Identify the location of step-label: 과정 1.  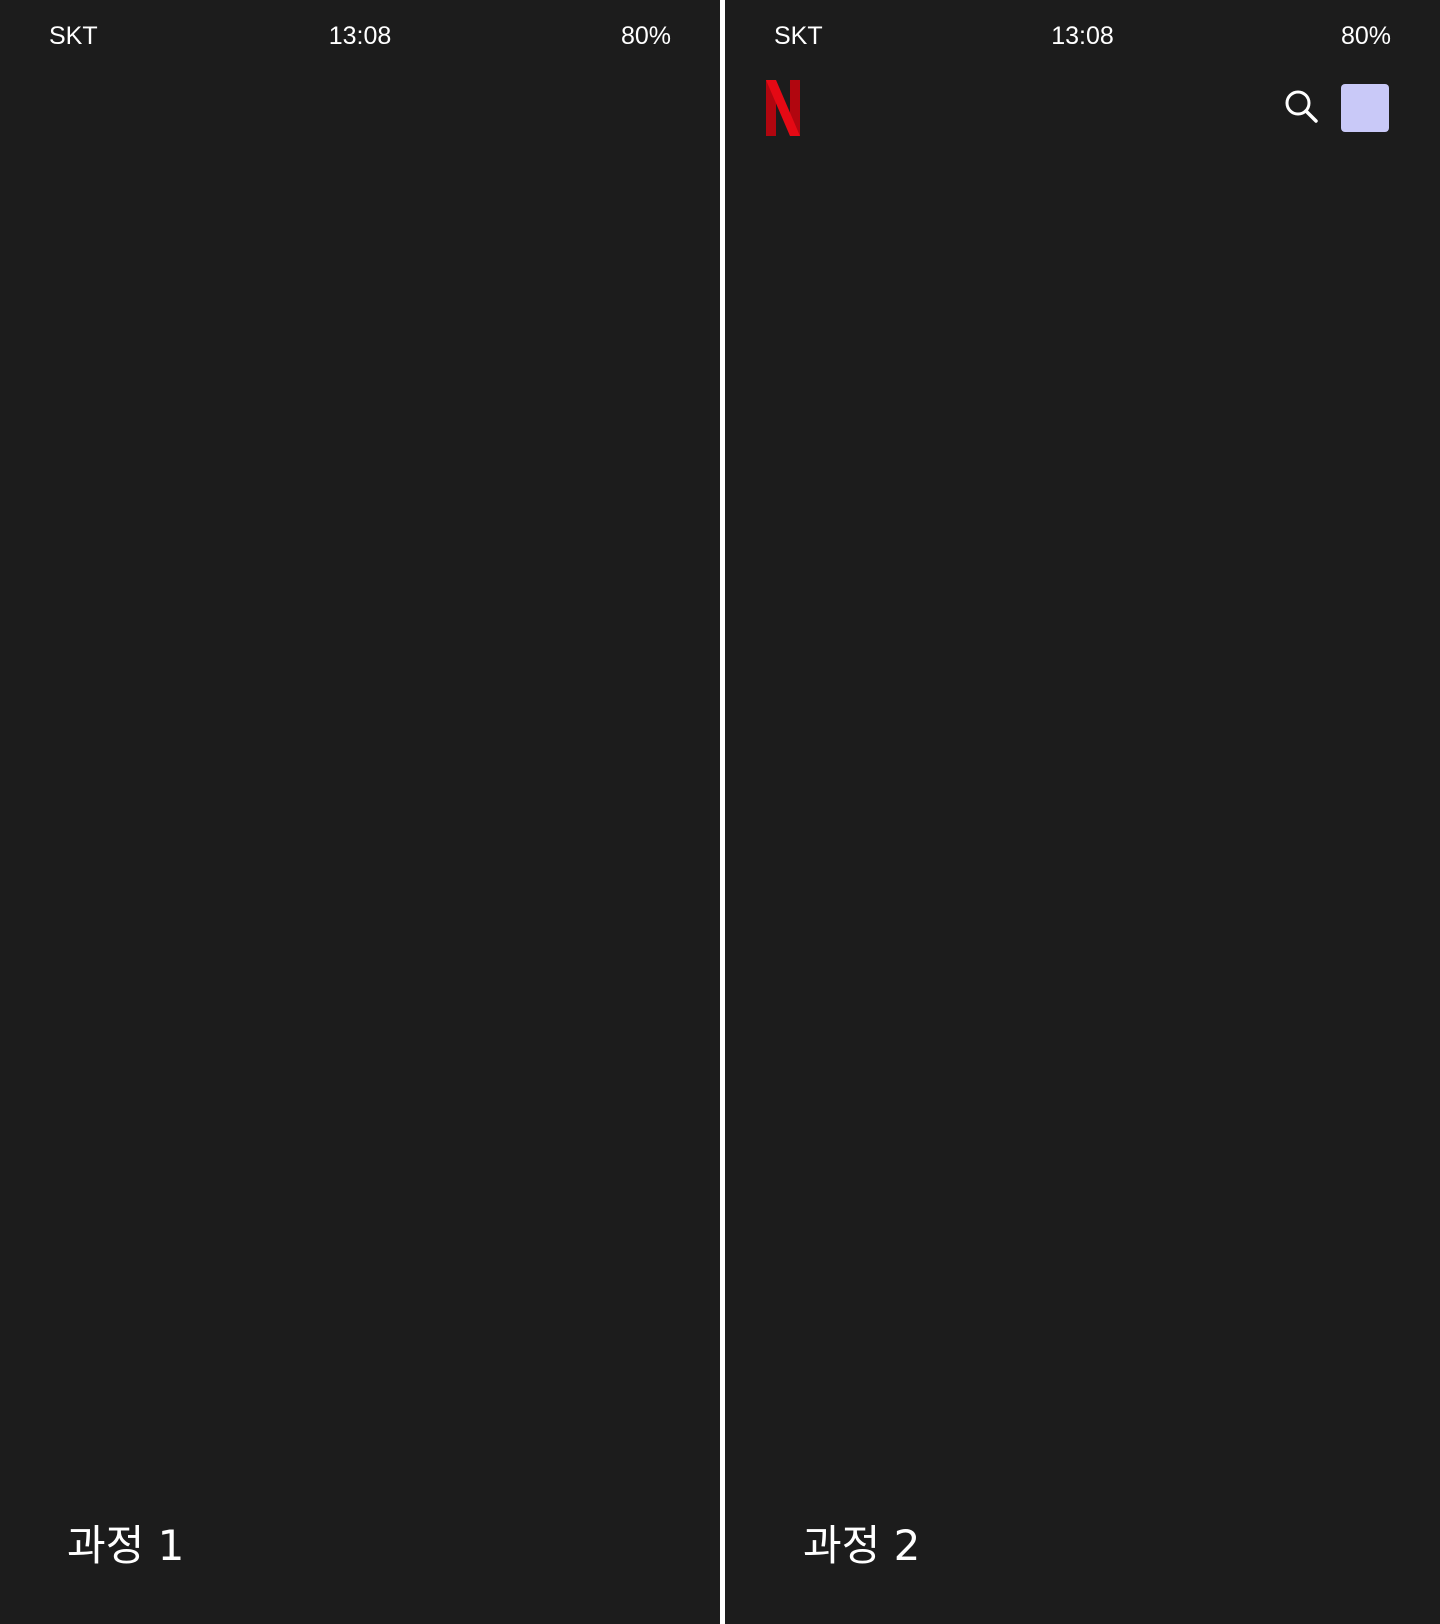
(126, 1545).